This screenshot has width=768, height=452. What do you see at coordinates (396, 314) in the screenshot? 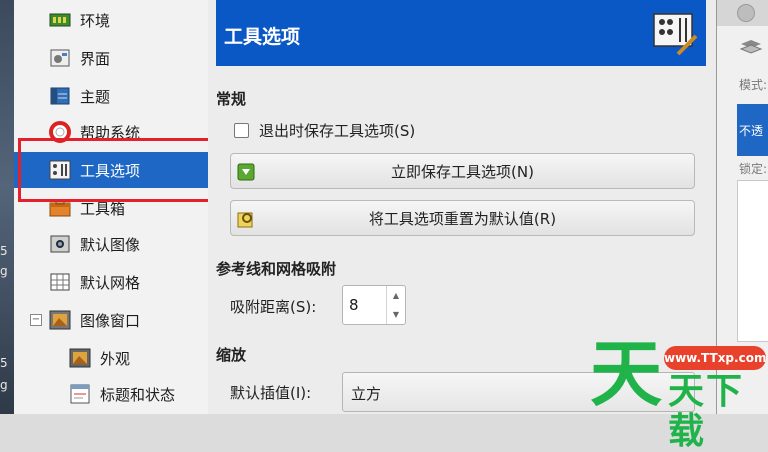
I see `spin-down-icon: ▼` at bounding box center [396, 314].